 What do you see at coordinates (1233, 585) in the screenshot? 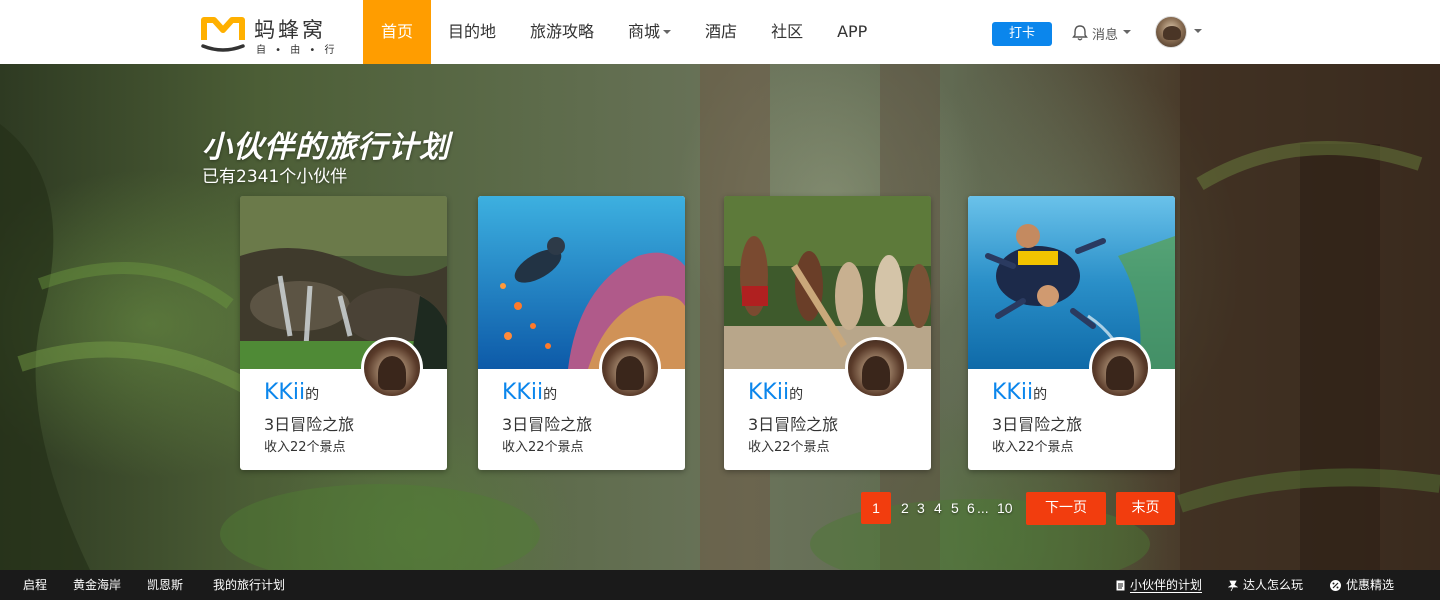
I see `pin-icon` at bounding box center [1233, 585].